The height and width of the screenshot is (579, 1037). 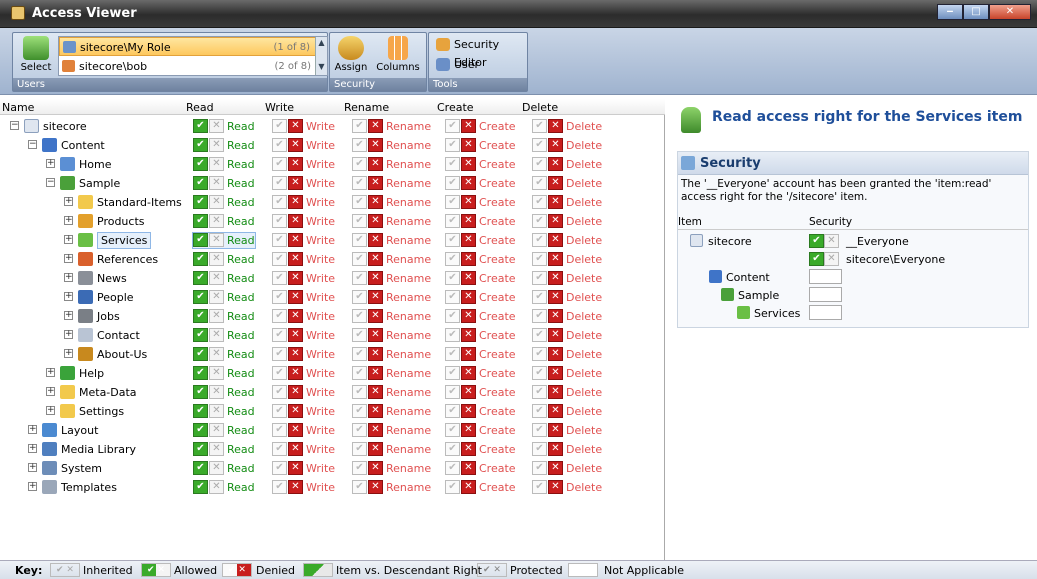 I want to click on column-header-read: Read, so click(x=200, y=107).